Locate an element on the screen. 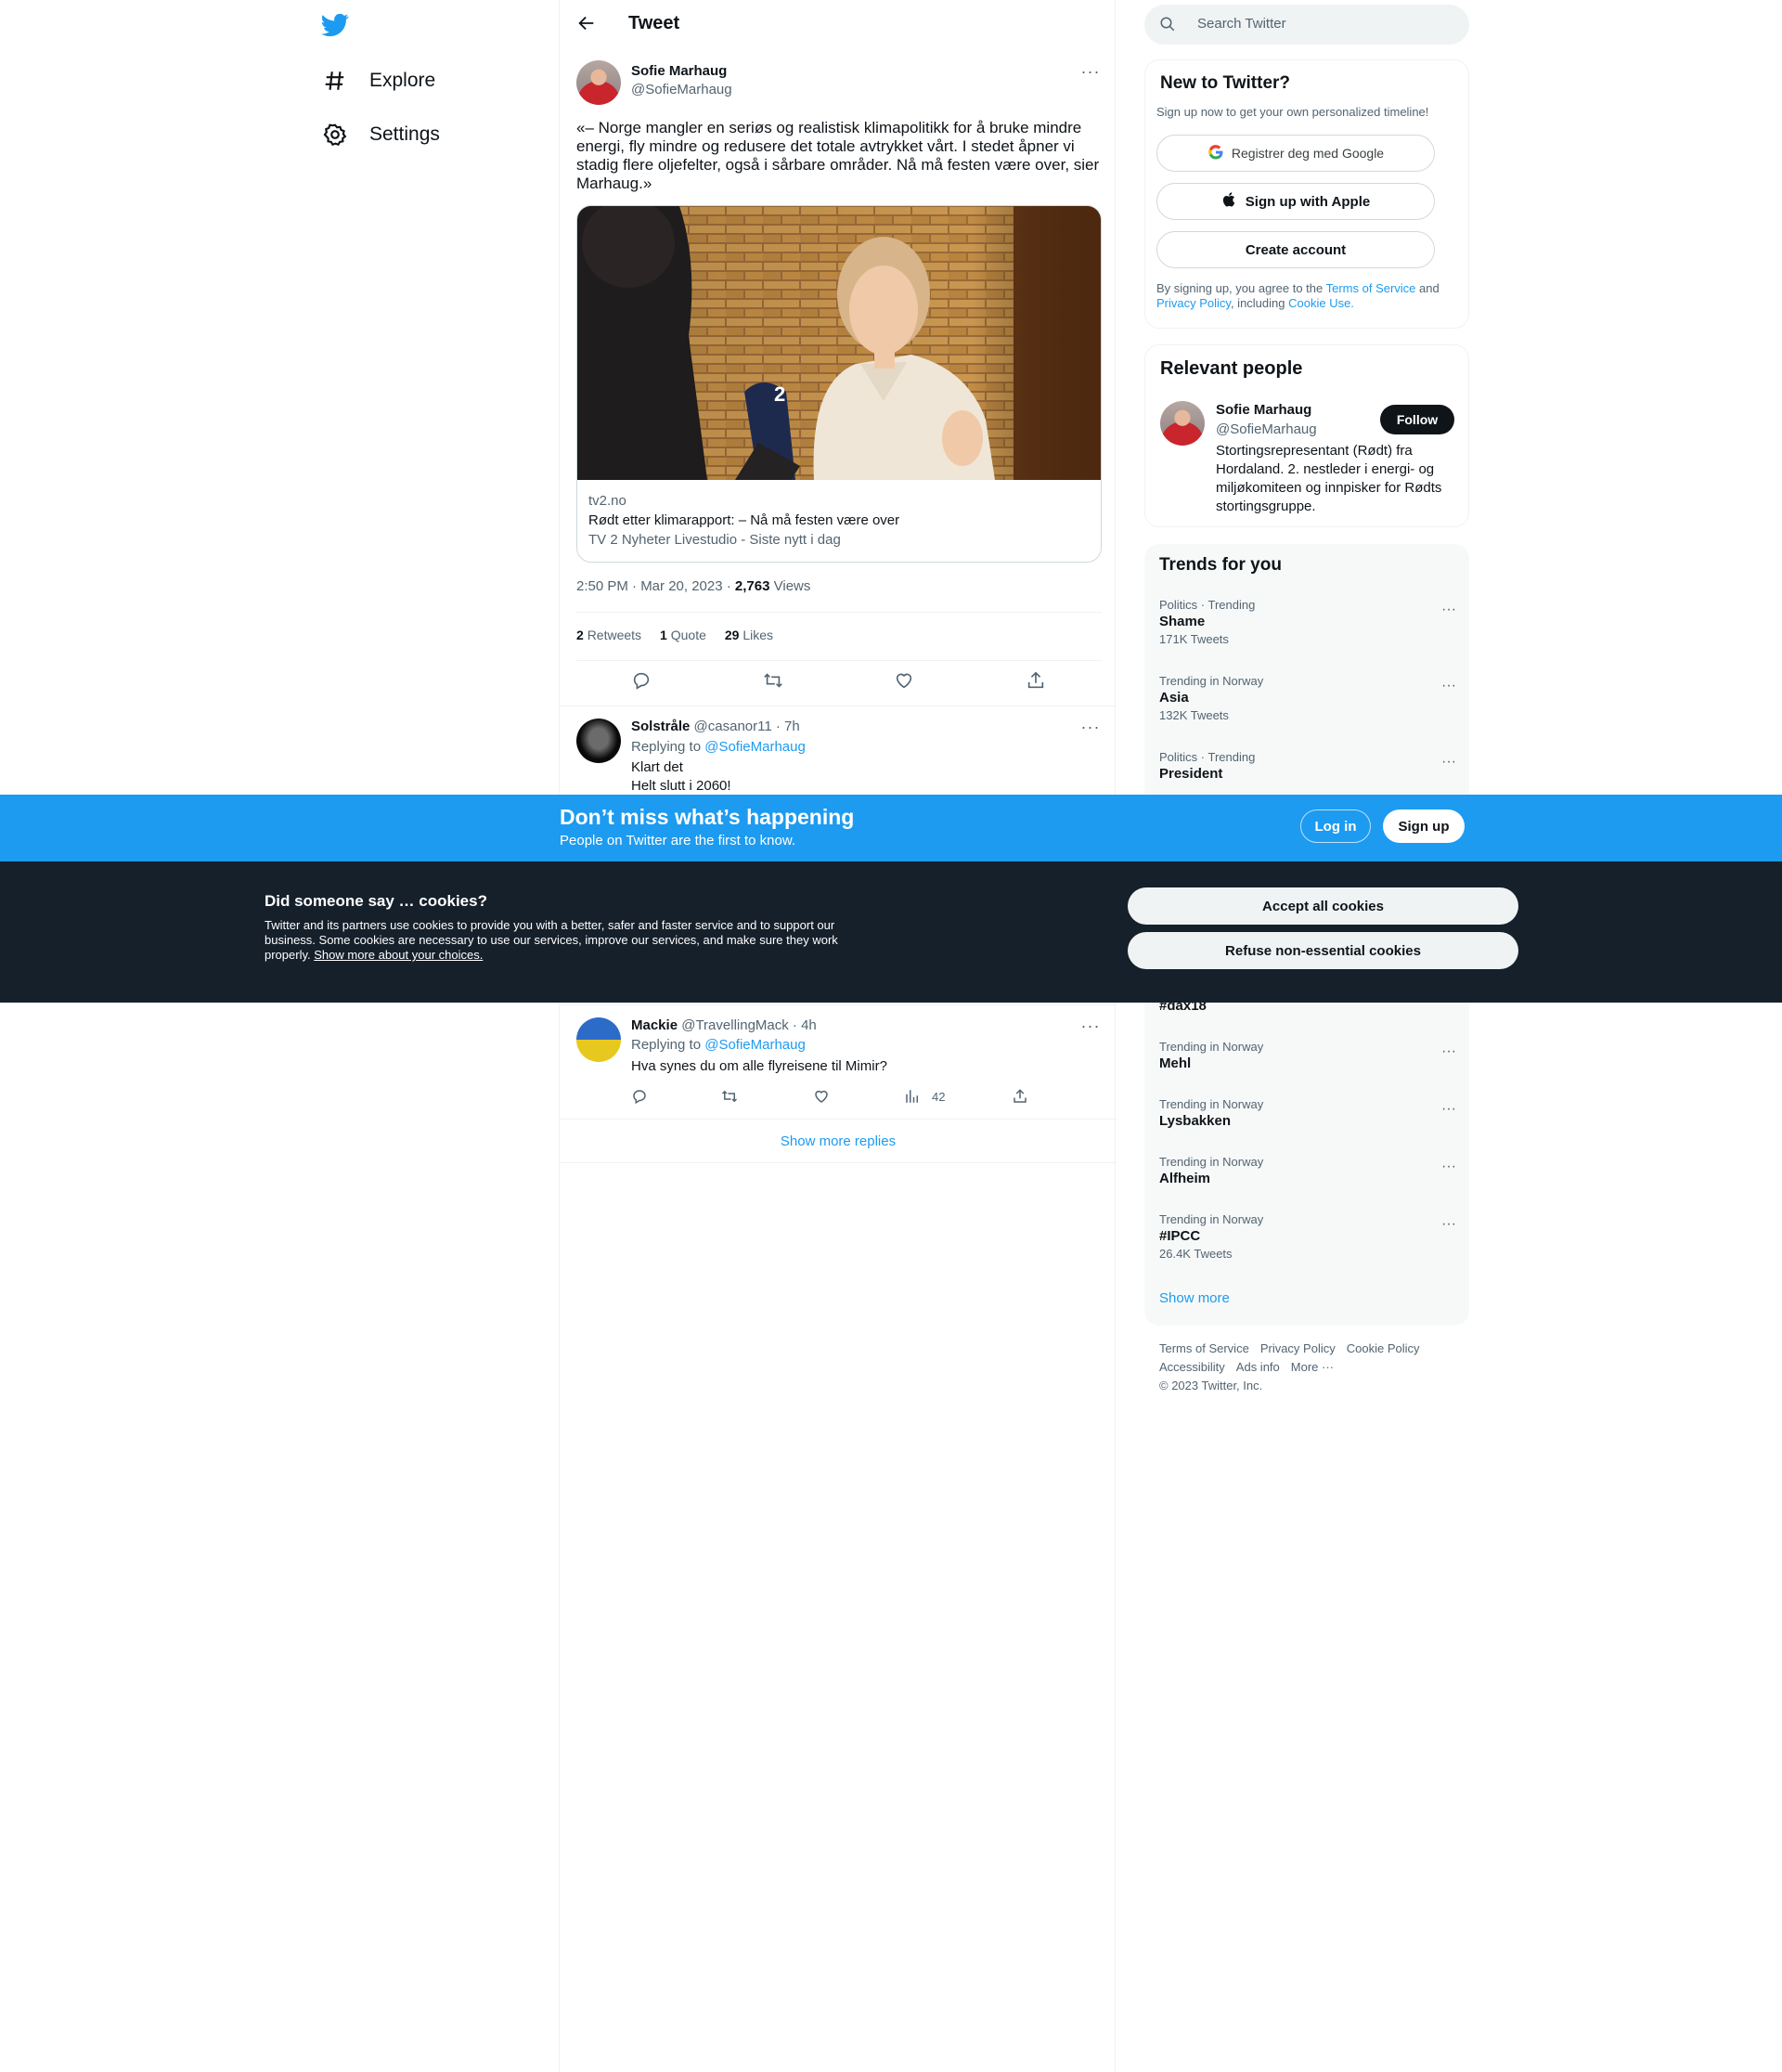 The image size is (1782, 2072). google-icon is located at coordinates (1215, 153).